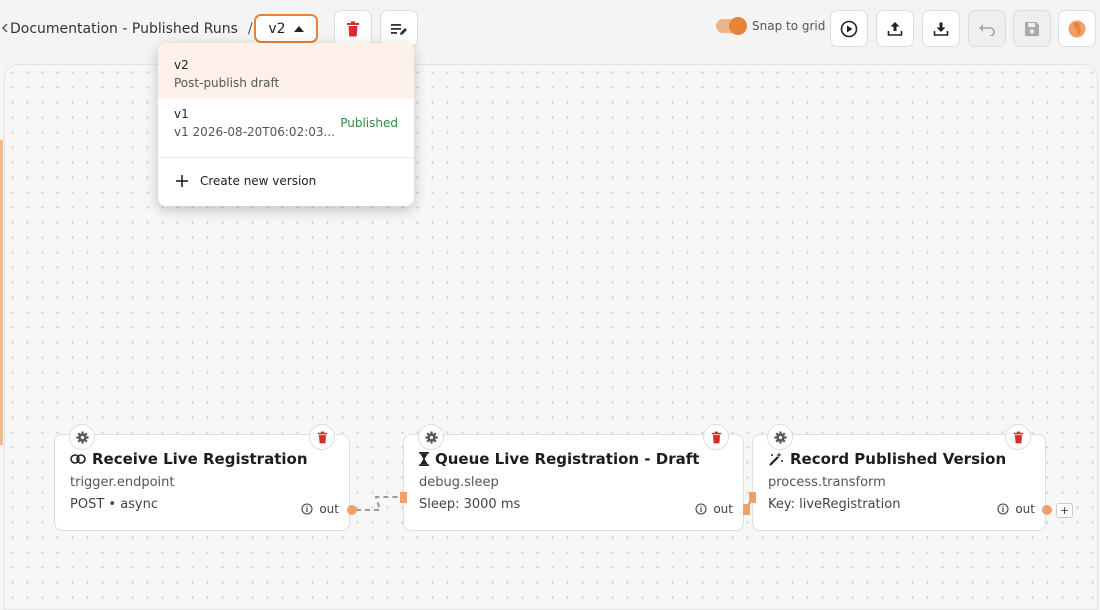 This screenshot has height=610, width=1100. Describe the element at coordinates (1064, 510) in the screenshot. I see `add-node-button: +` at that location.